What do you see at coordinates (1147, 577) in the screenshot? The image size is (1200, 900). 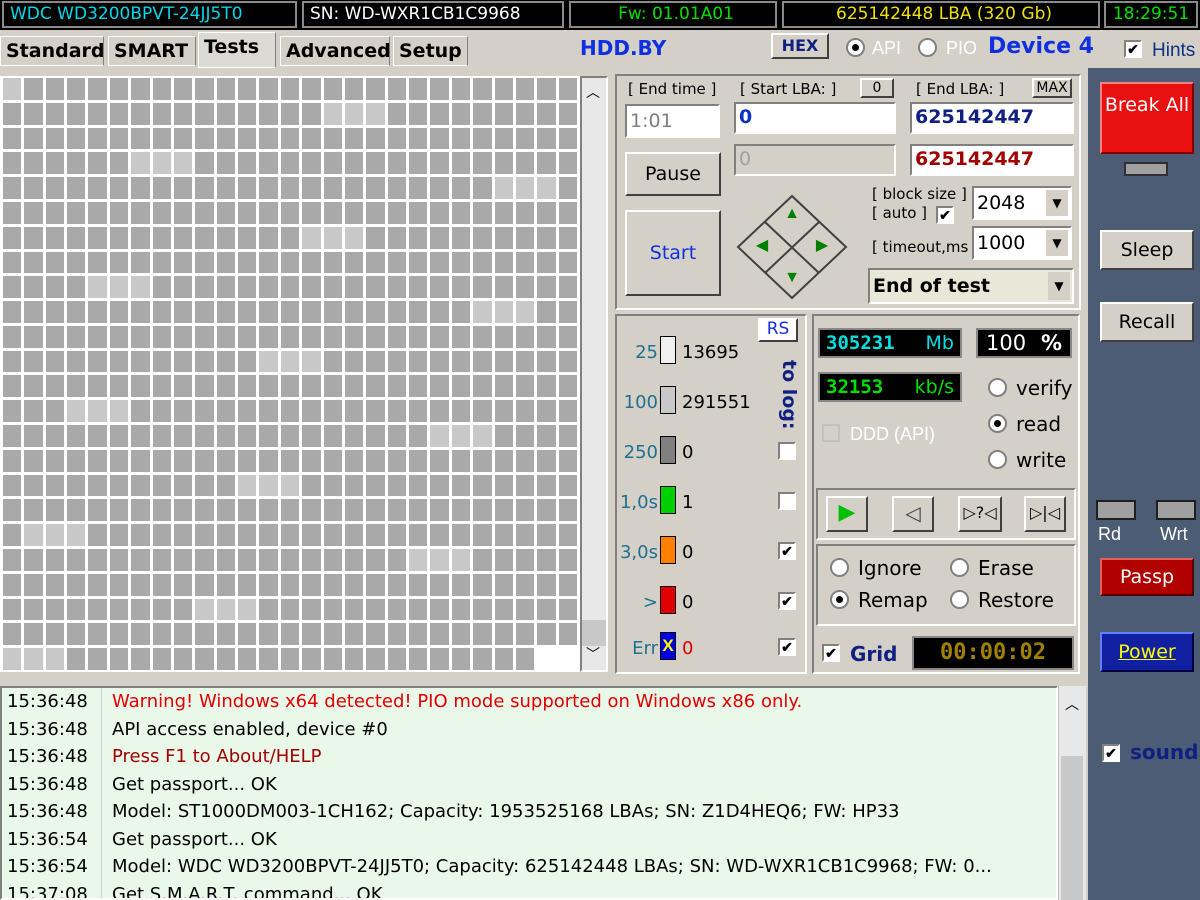 I see `passport-button: Passp` at bounding box center [1147, 577].